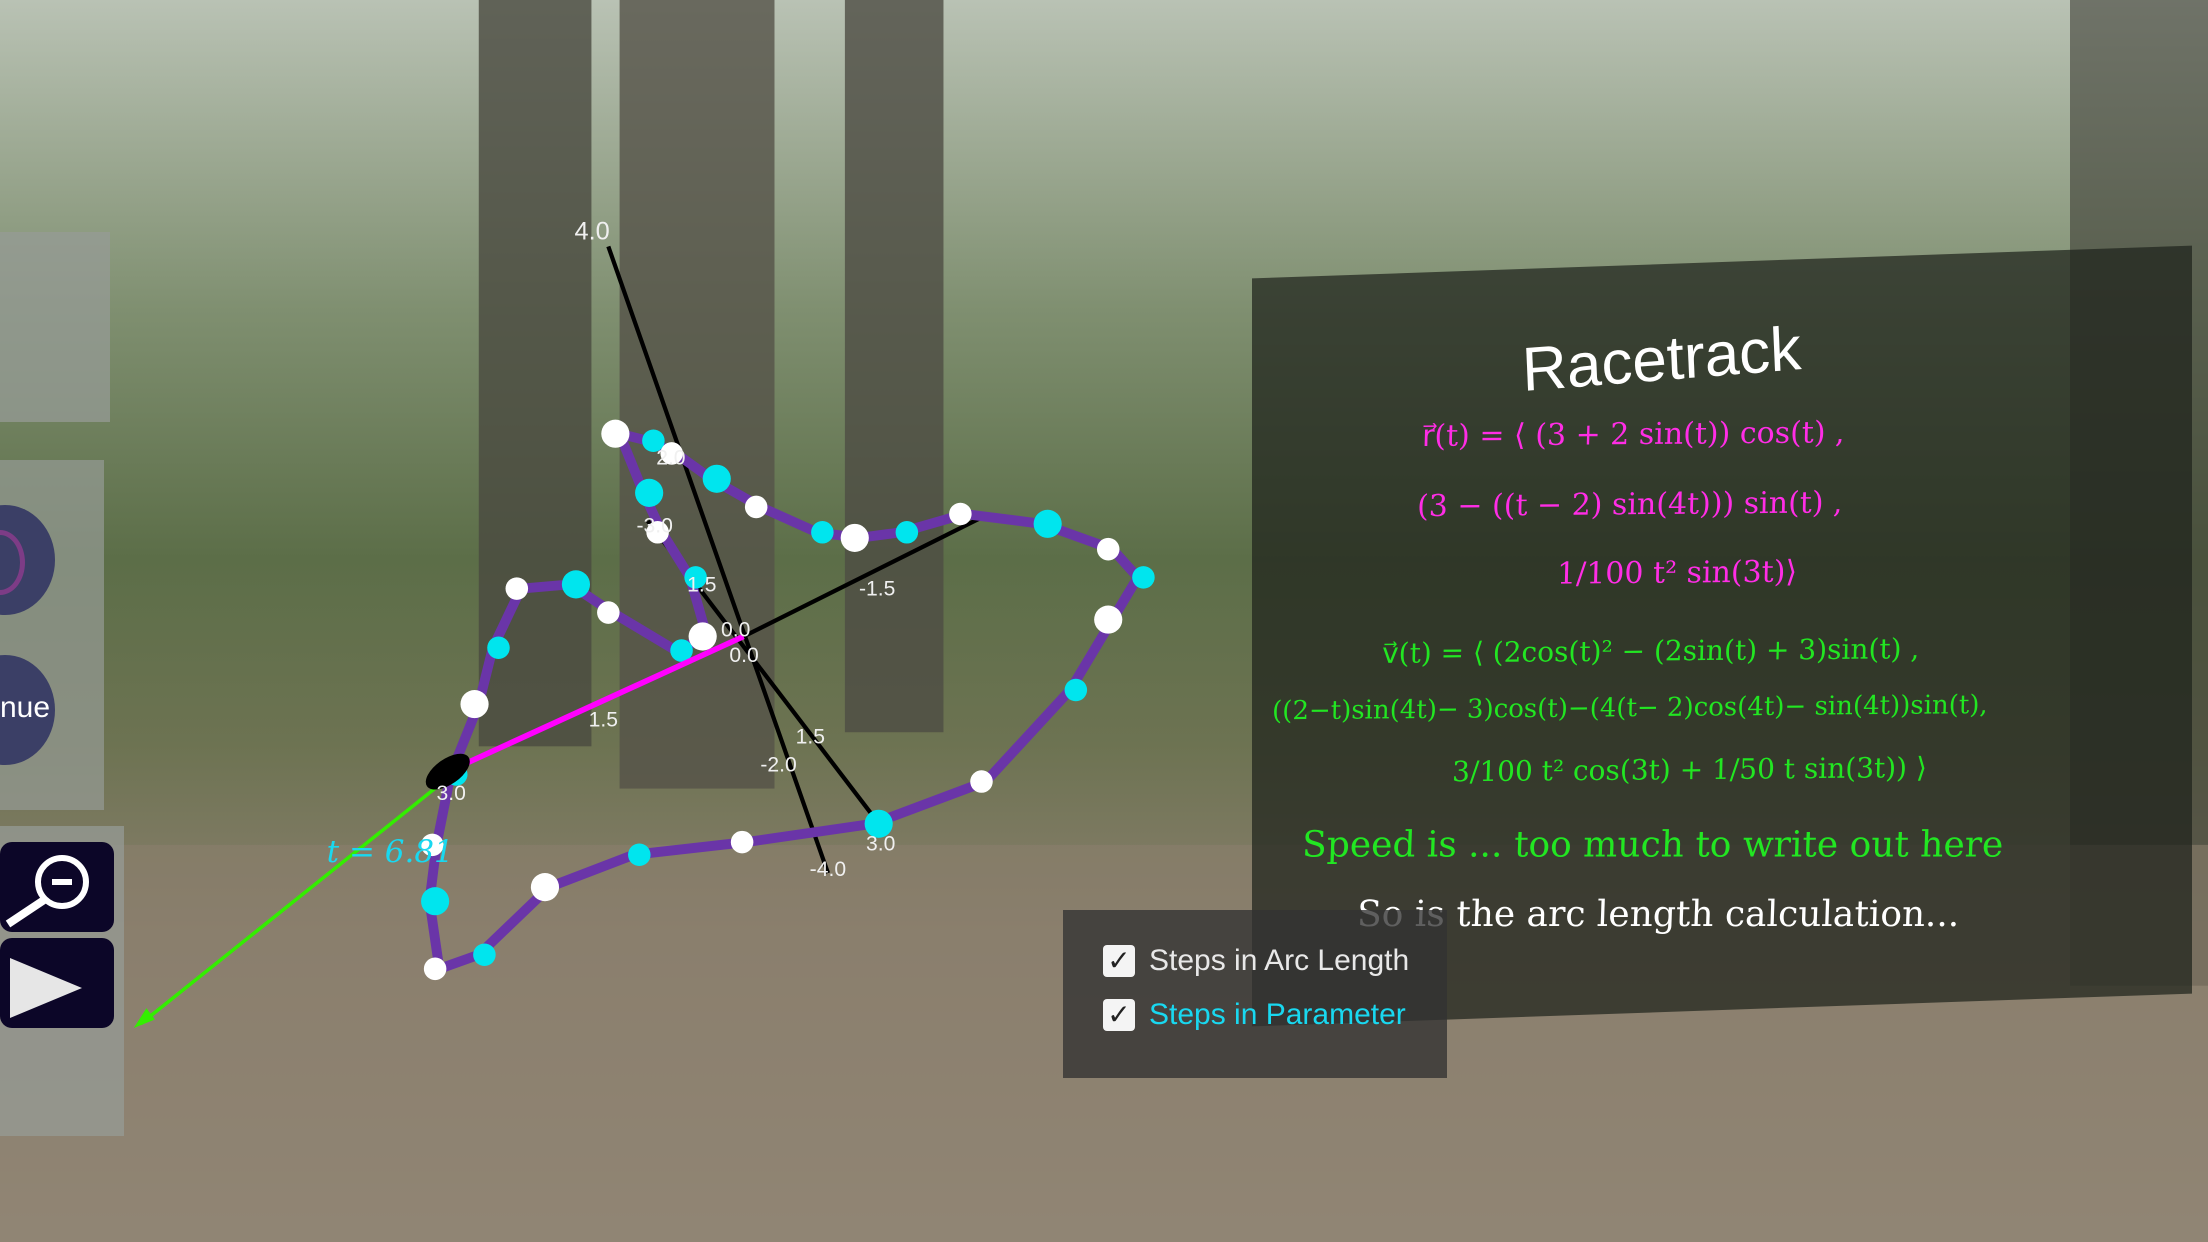 Image resolution: width=2208 pixels, height=1242 pixels. Describe the element at coordinates (46, 988) in the screenshot. I see `play-icon` at that location.